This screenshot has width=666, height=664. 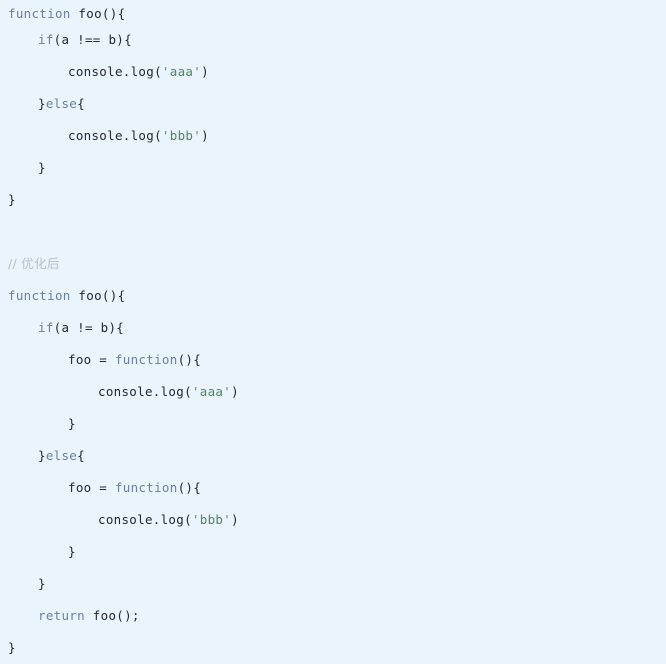 I want to click on code-token-cmt: // 优化后, so click(x=34, y=263).